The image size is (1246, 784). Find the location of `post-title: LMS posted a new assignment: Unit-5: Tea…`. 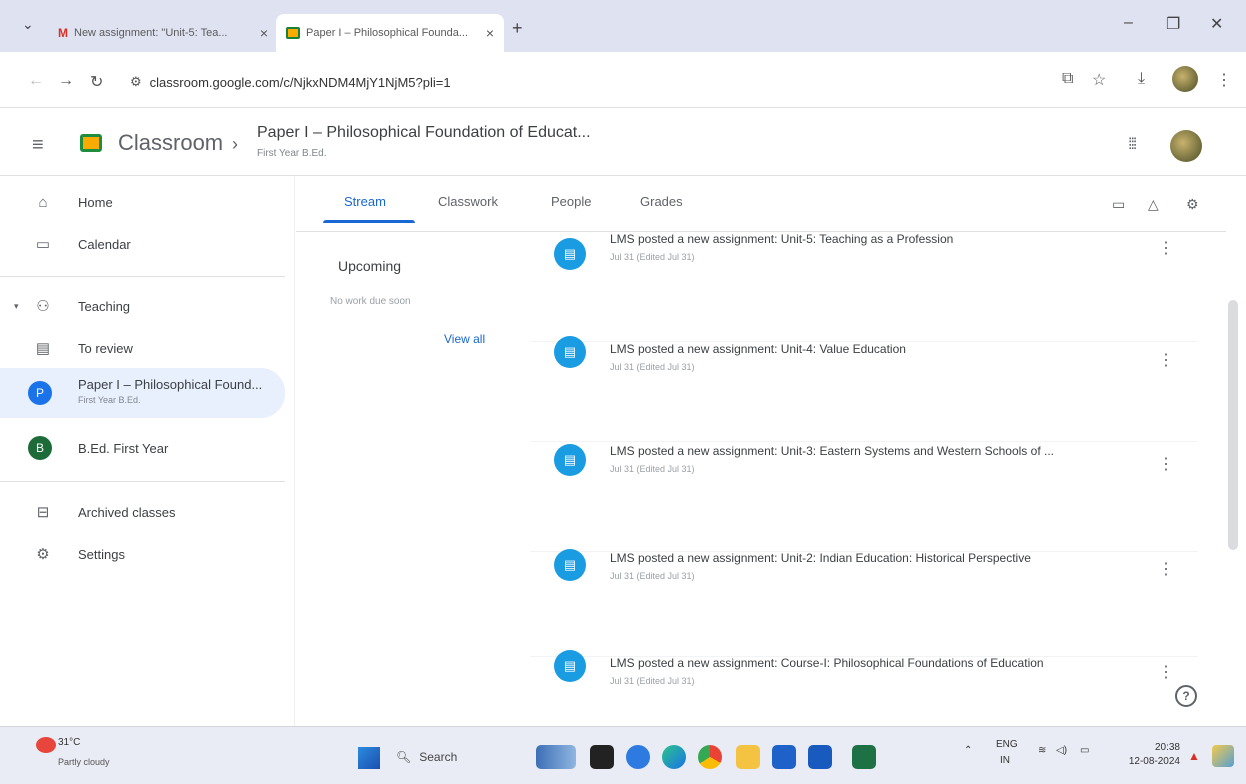

post-title: LMS posted a new assignment: Unit-5: Tea… is located at coordinates (781, 239).